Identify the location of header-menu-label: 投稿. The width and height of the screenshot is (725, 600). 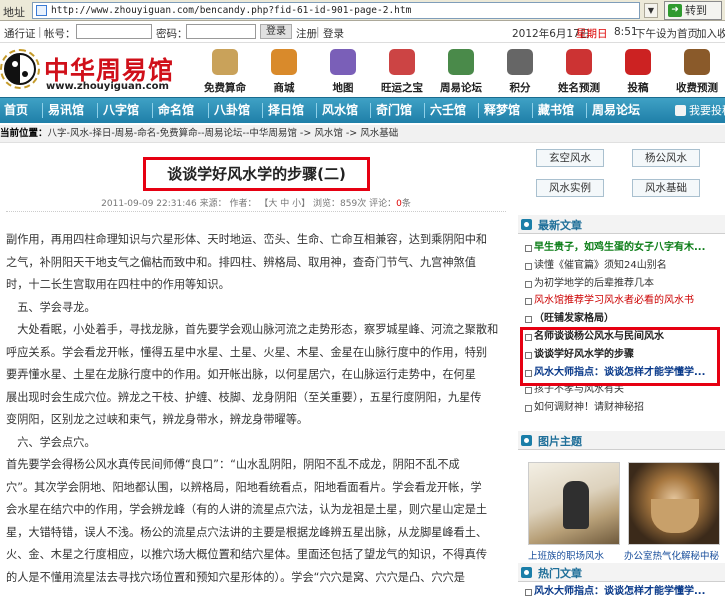
(638, 88).